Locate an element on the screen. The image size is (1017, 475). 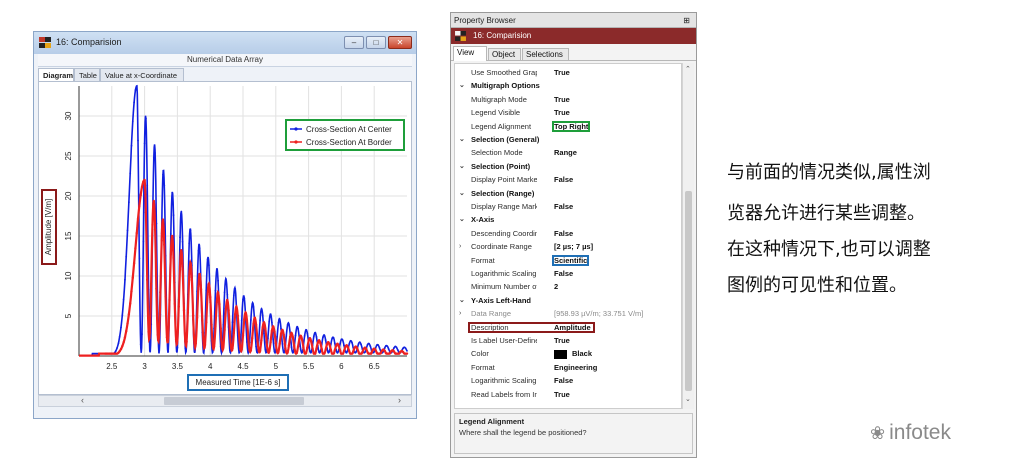
property-value: [958.93 µV/m; 33.751 V/m] is located at coordinates (598, 313).